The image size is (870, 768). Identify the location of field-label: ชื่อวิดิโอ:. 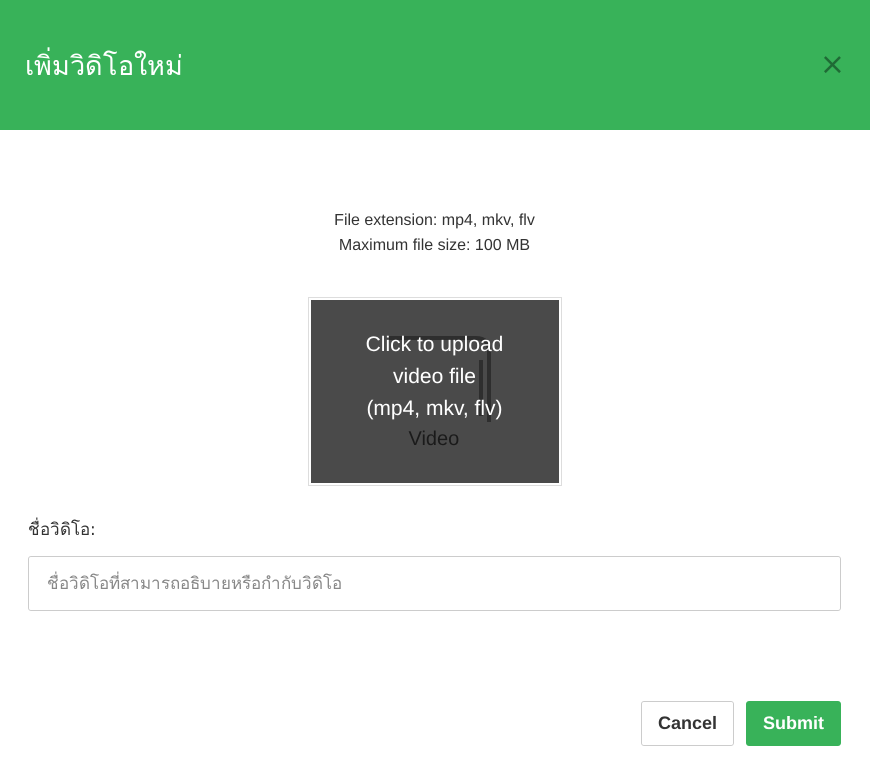
(434, 528).